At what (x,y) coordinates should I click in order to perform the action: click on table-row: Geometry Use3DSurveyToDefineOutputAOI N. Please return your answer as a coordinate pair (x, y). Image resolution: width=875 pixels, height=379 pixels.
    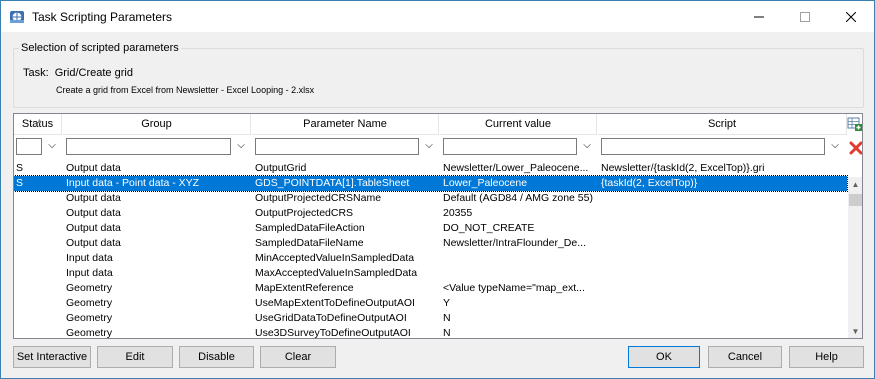
    Looking at the image, I should click on (430, 332).